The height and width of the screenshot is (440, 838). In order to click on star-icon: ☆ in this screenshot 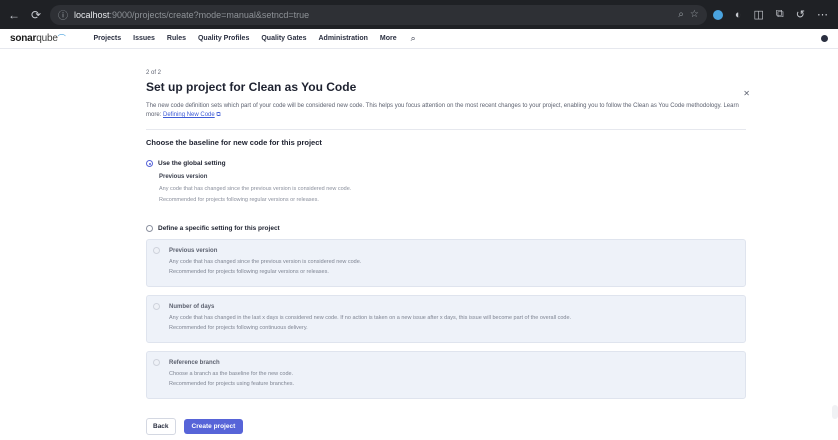, I will do `click(694, 14)`.